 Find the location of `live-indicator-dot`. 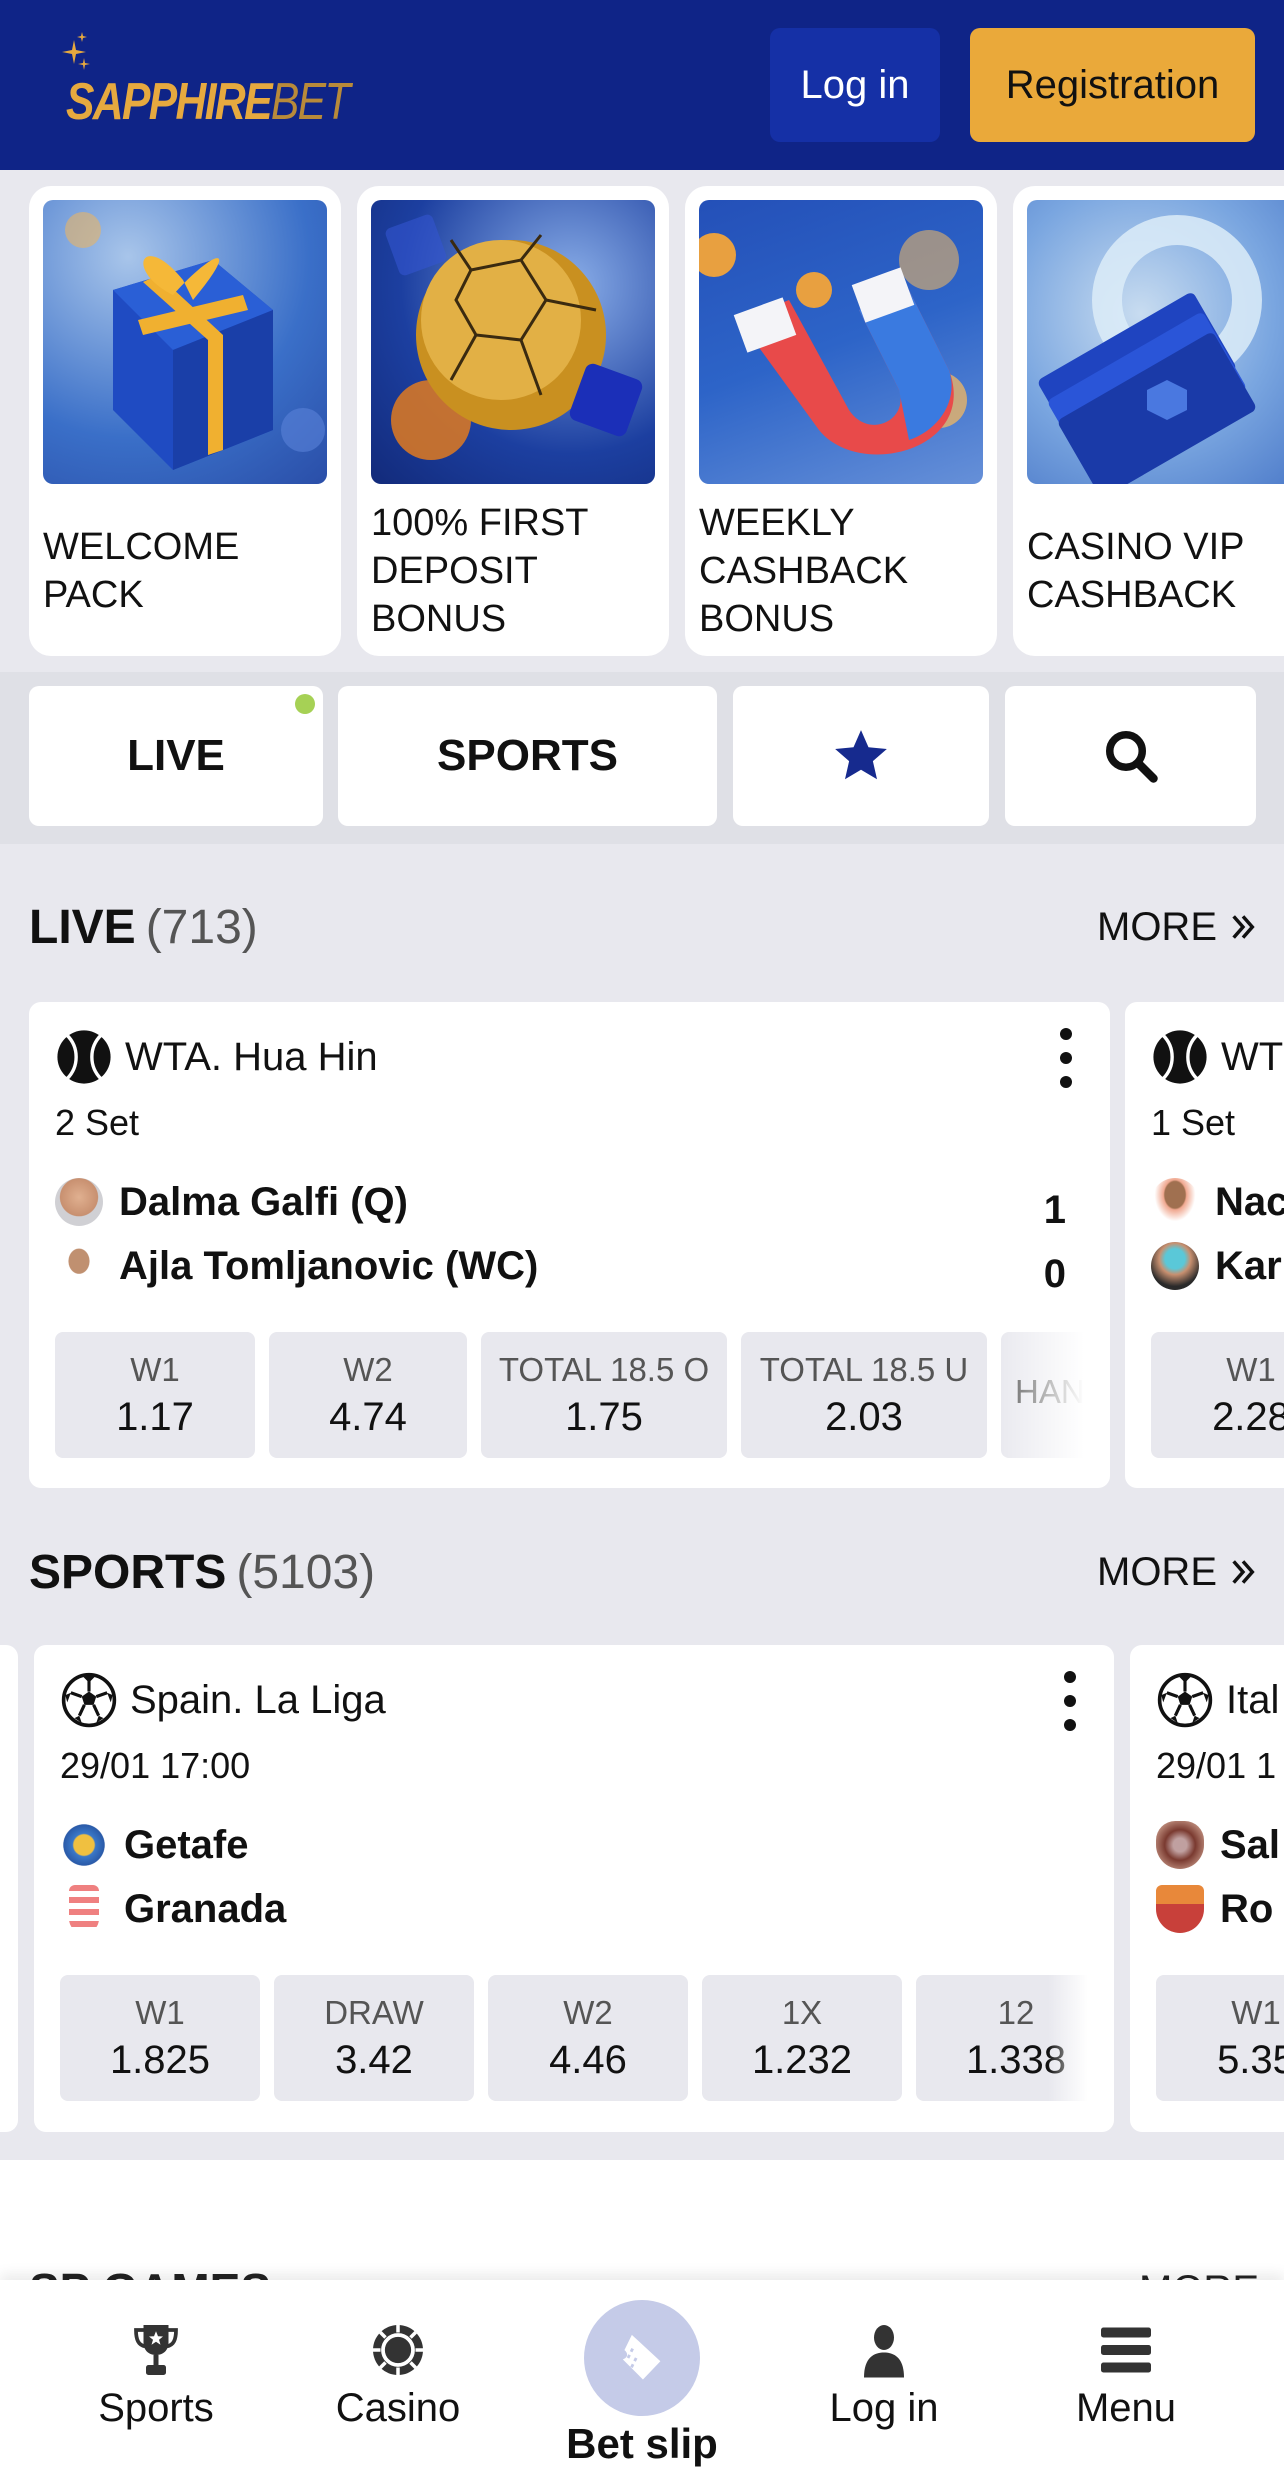

live-indicator-dot is located at coordinates (305, 704).